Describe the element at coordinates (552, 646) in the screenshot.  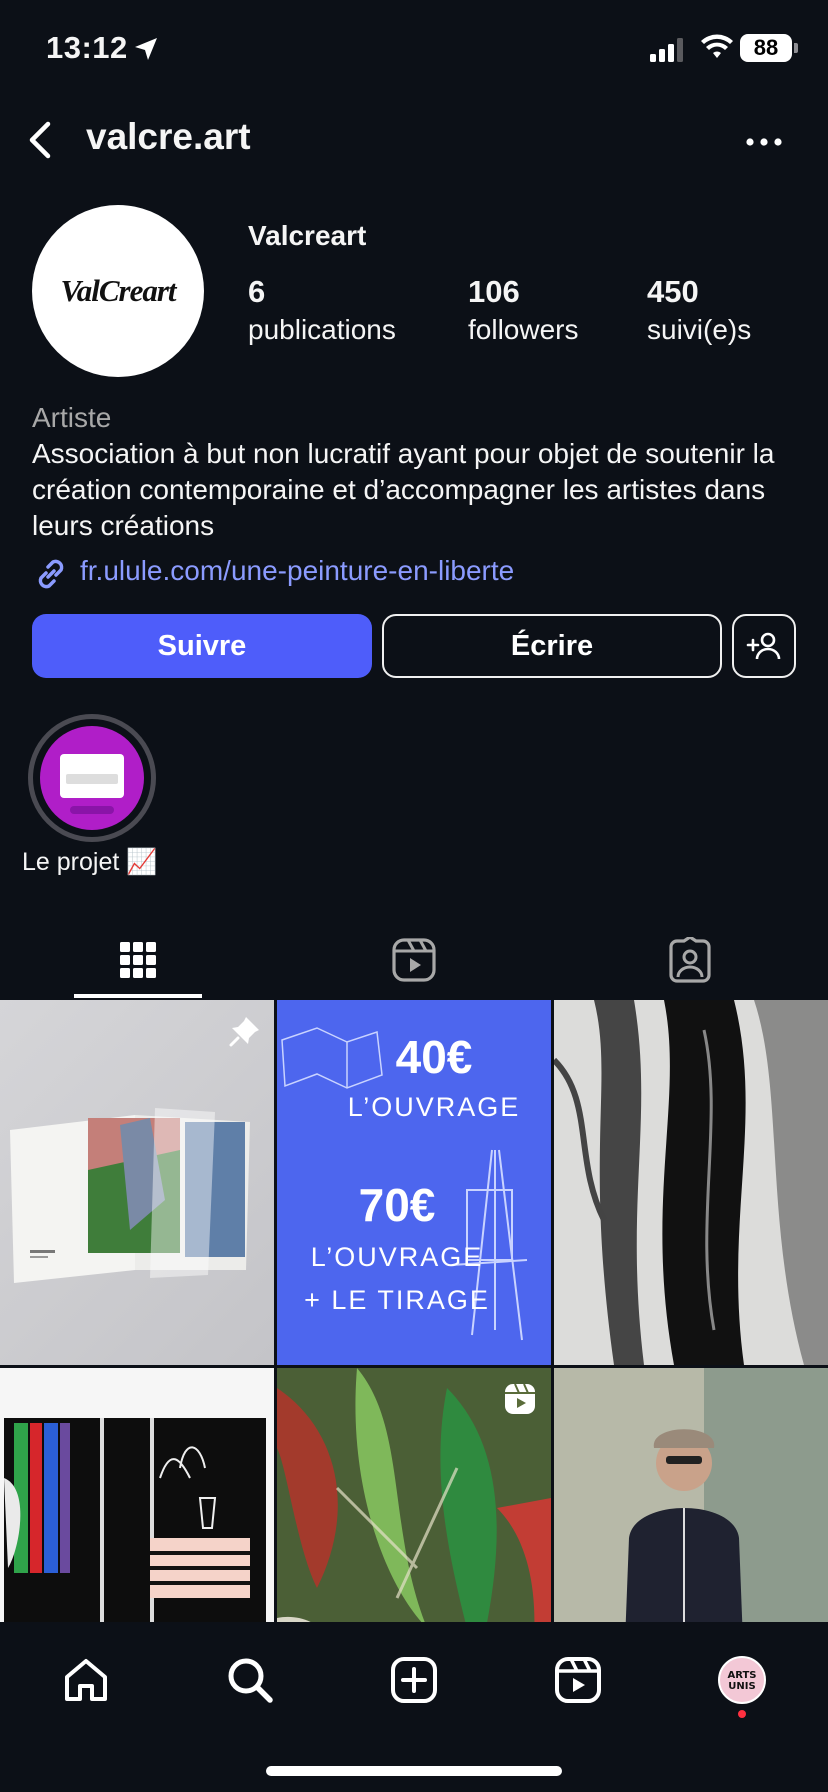
I see `message-button: Écrire` at that location.